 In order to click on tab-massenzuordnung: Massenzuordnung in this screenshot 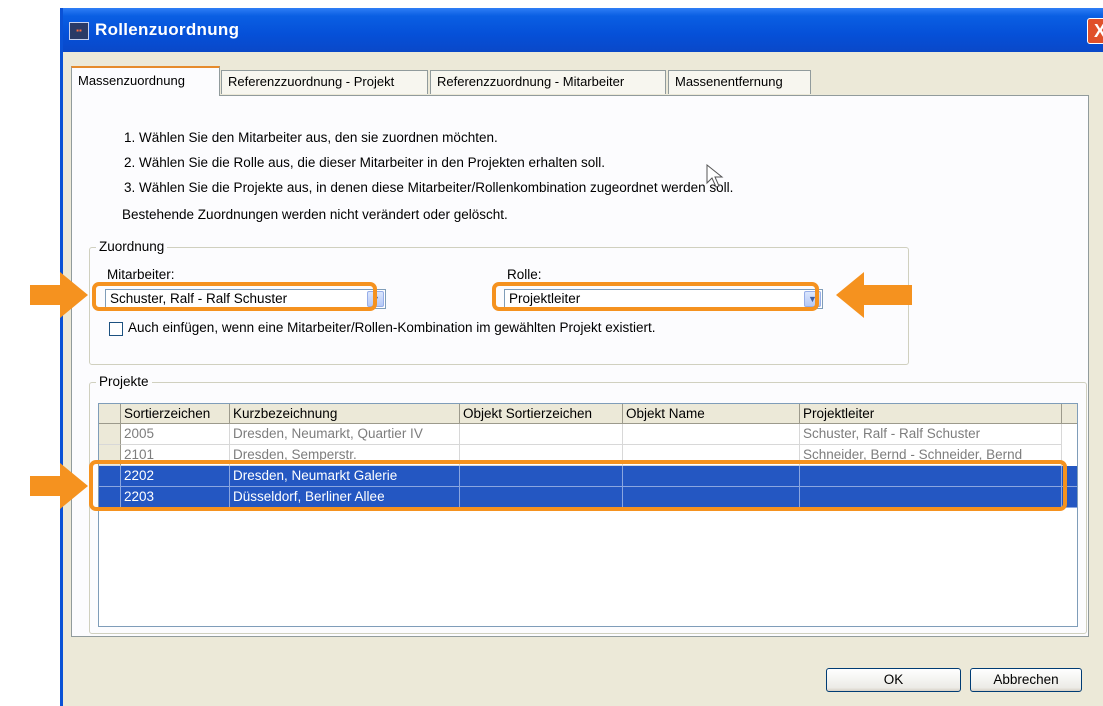, I will do `click(145, 81)`.